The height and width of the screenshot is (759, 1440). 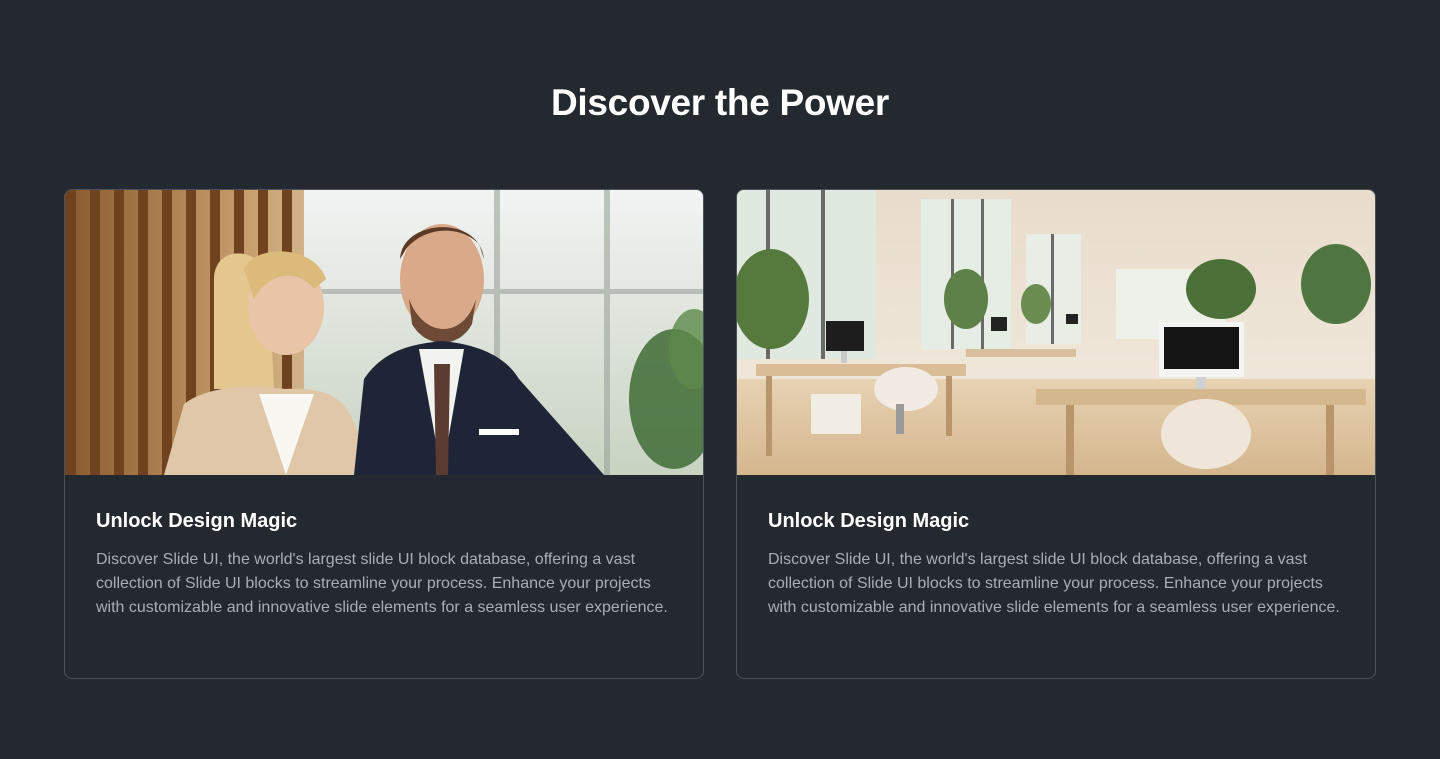 I want to click on section-title: Discover the Power, so click(x=719, y=102).